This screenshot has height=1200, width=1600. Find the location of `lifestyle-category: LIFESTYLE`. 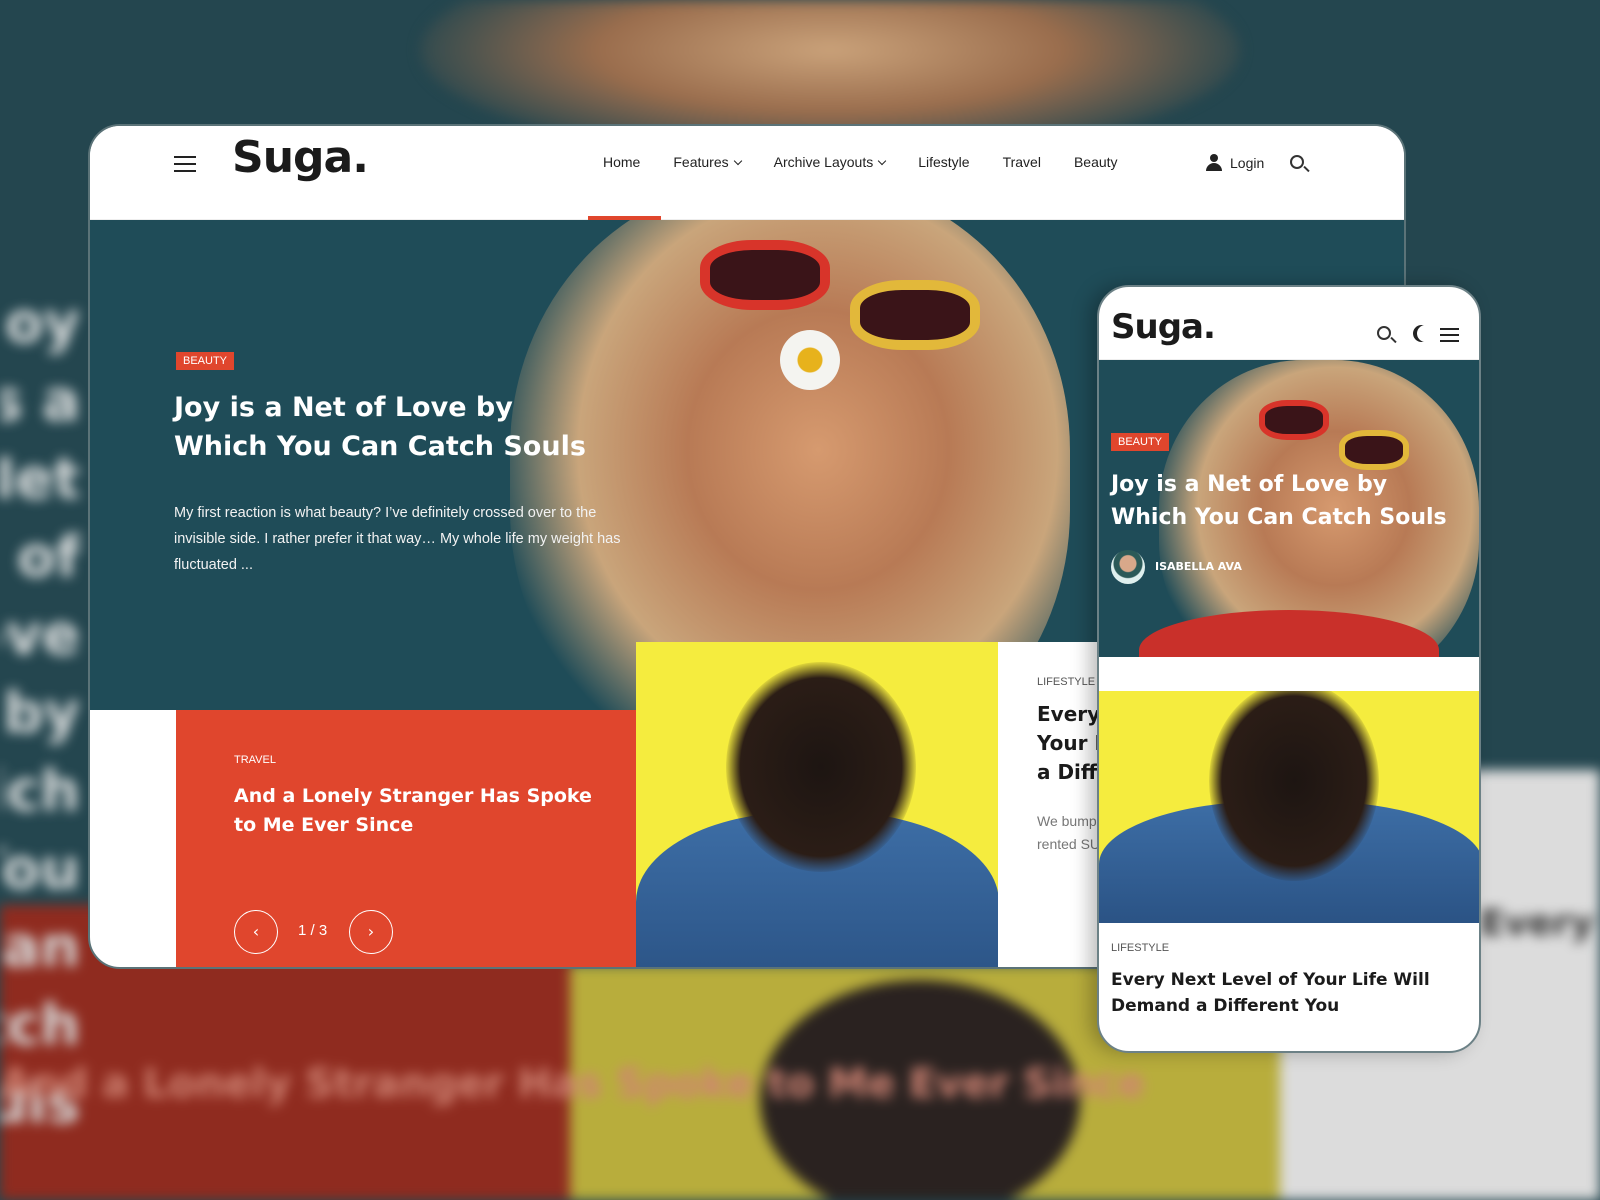

lifestyle-category: LIFESTYLE is located at coordinates (1066, 682).